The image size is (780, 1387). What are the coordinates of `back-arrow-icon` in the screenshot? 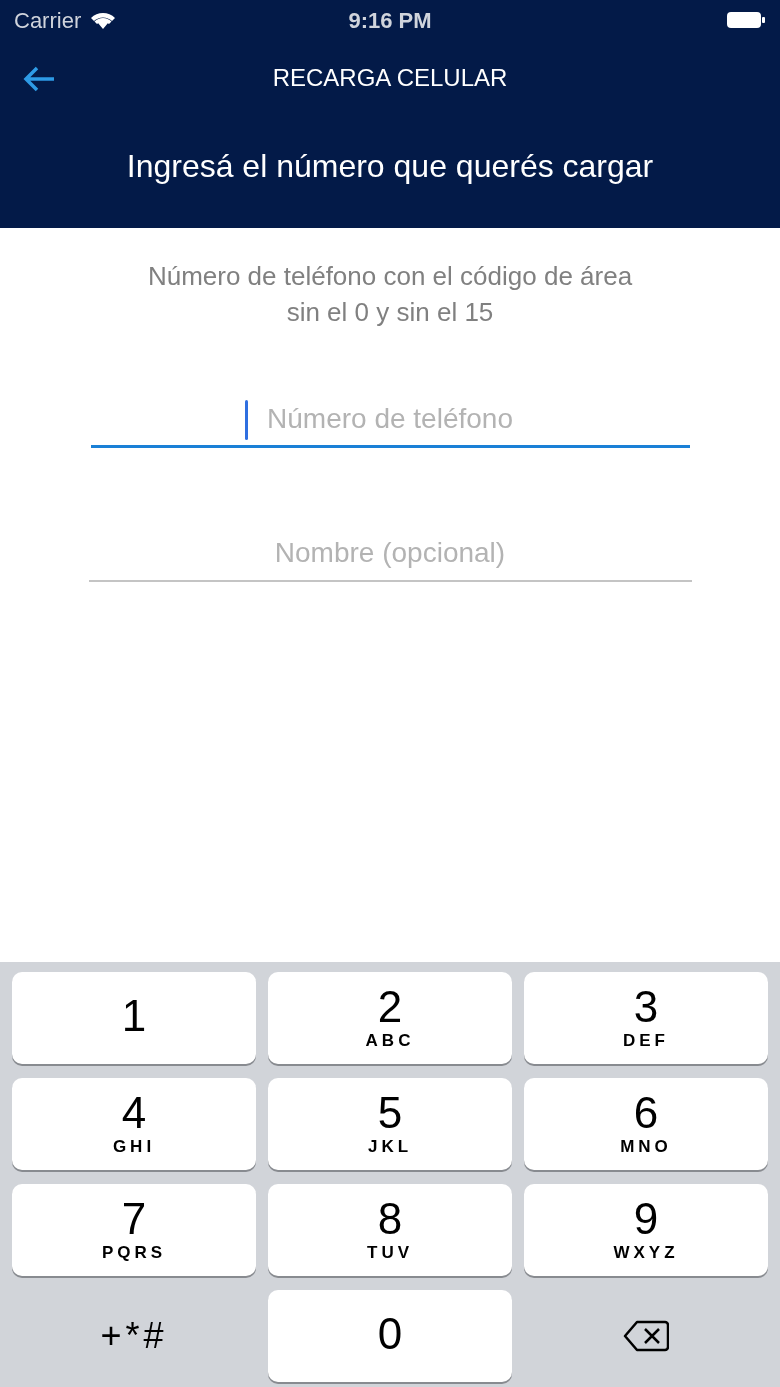 It's located at (39, 79).